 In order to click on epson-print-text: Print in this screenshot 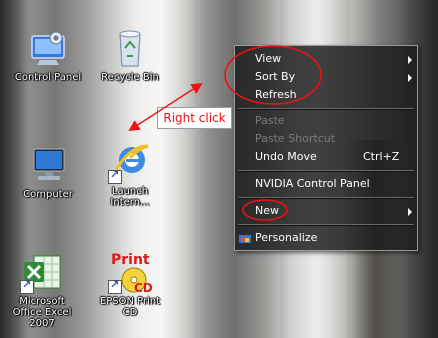, I will do `click(130, 260)`.